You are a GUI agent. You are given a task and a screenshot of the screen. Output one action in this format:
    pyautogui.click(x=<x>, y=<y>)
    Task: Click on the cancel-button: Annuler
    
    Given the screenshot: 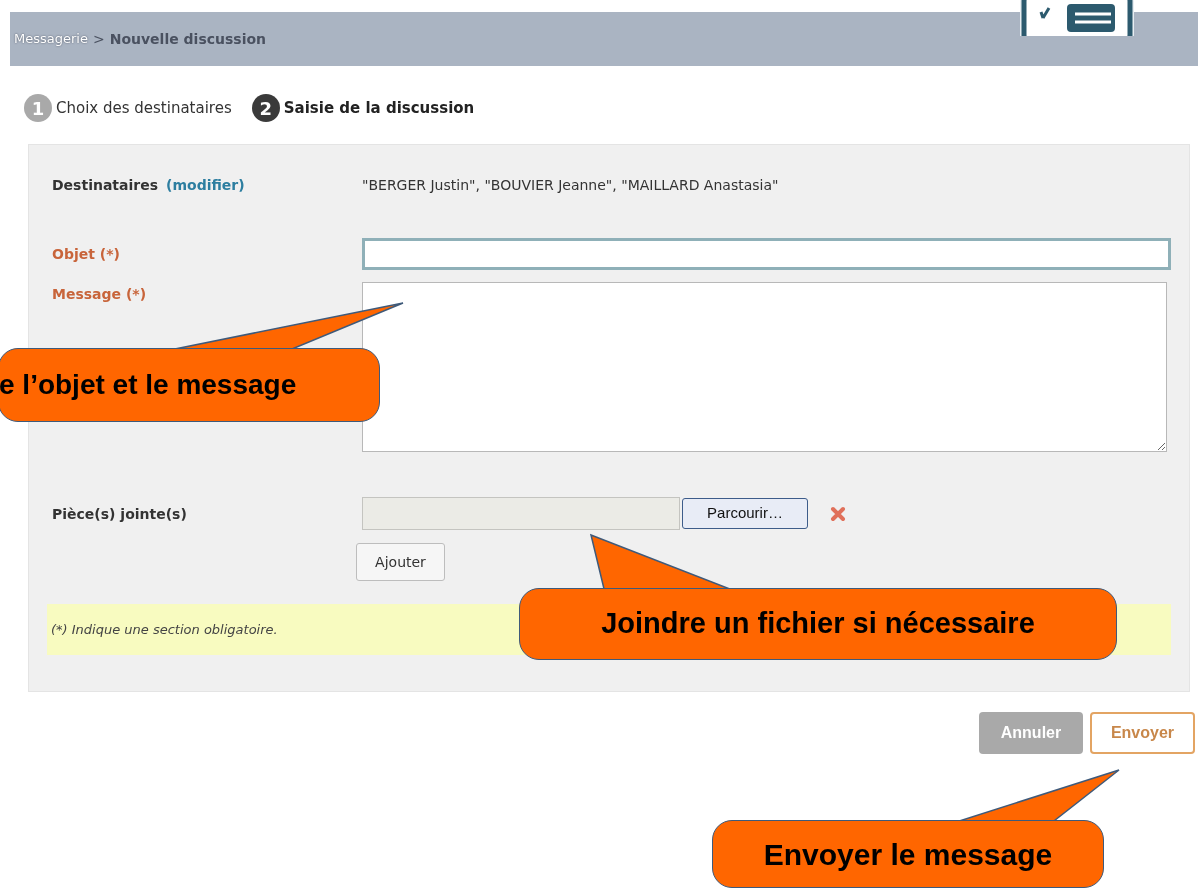 What is the action you would take?
    pyautogui.click(x=1031, y=733)
    